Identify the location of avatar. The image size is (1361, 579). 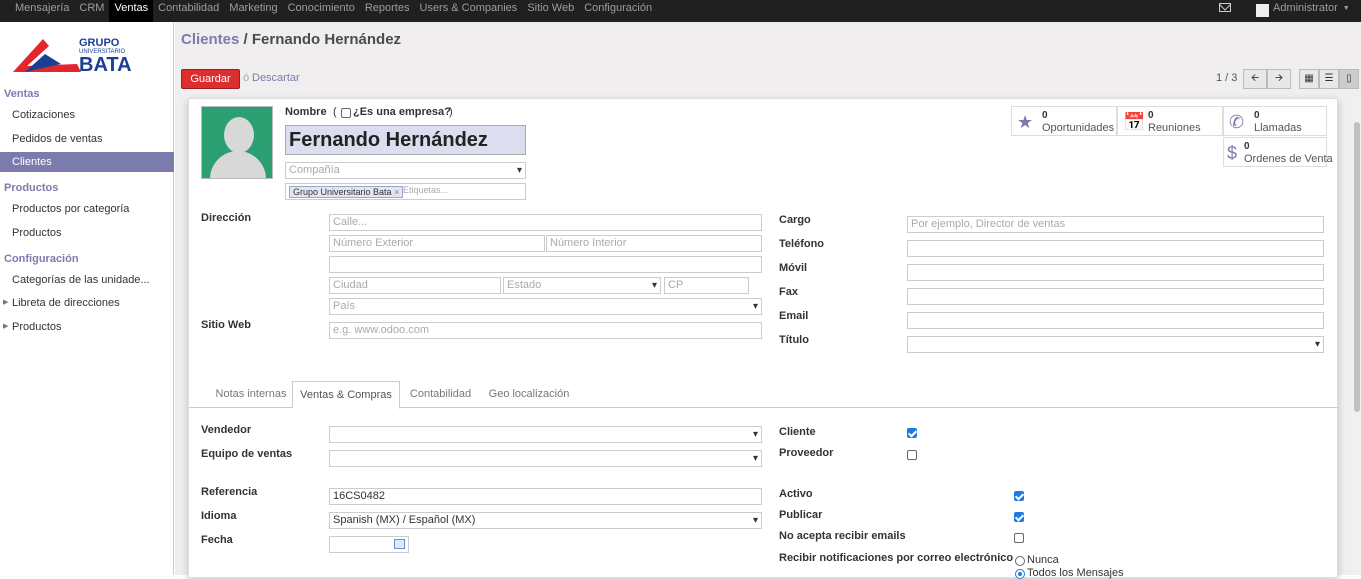
(1262, 10).